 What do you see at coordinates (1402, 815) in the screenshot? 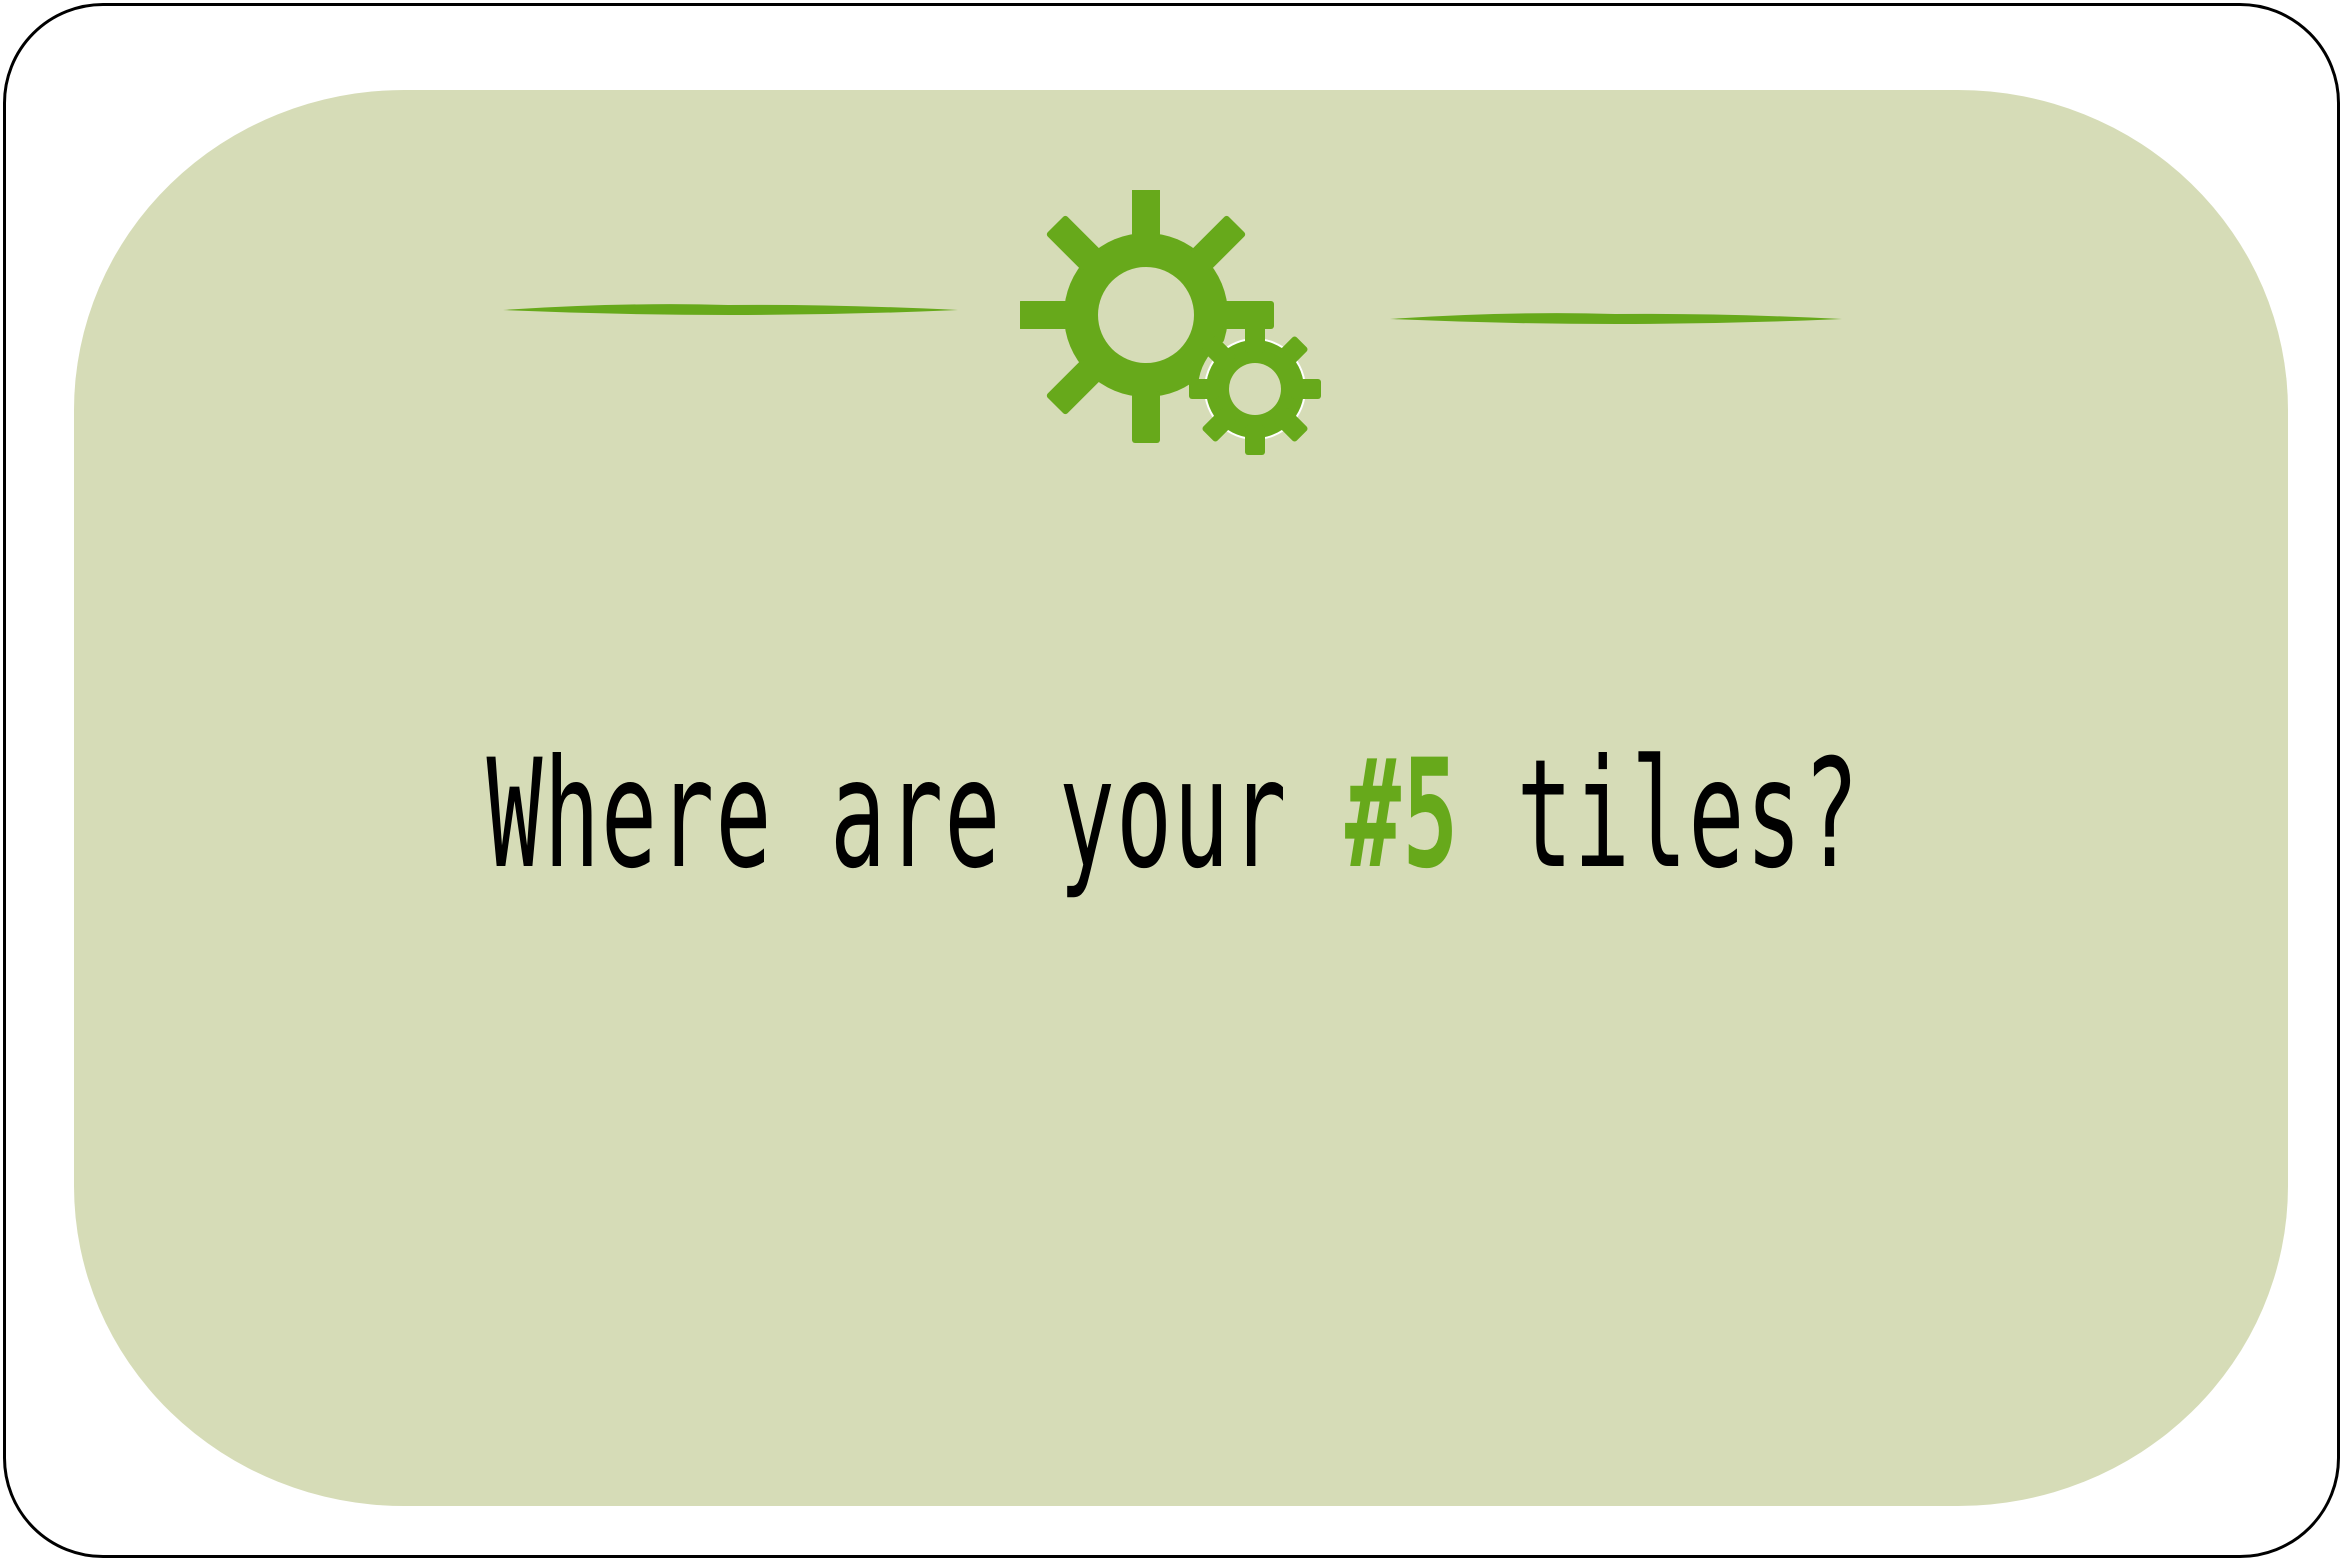
I see `tile-number-highlight: #5` at bounding box center [1402, 815].